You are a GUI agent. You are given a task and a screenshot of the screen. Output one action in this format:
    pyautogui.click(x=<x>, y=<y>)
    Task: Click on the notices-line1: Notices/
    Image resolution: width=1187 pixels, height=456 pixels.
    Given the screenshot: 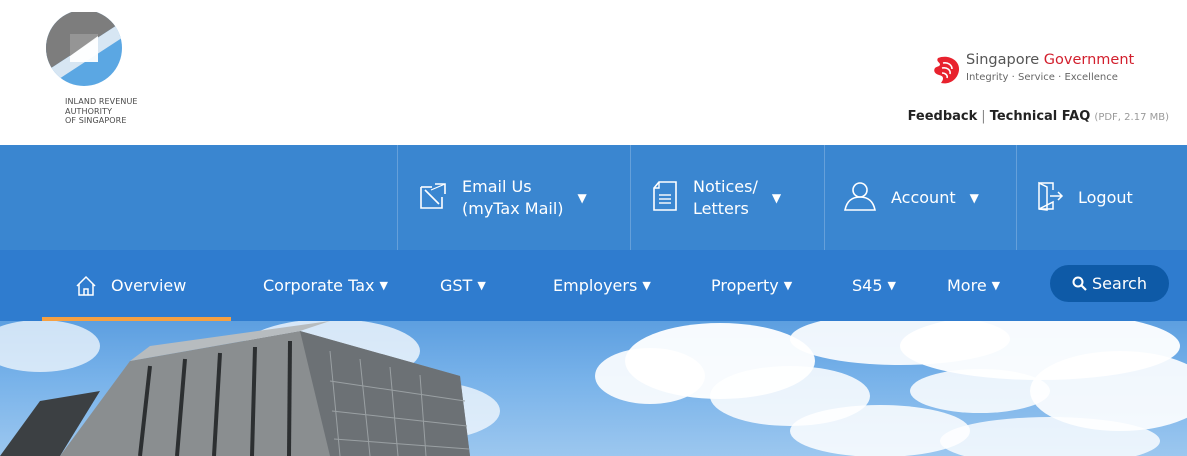 What is the action you would take?
    pyautogui.click(x=725, y=186)
    